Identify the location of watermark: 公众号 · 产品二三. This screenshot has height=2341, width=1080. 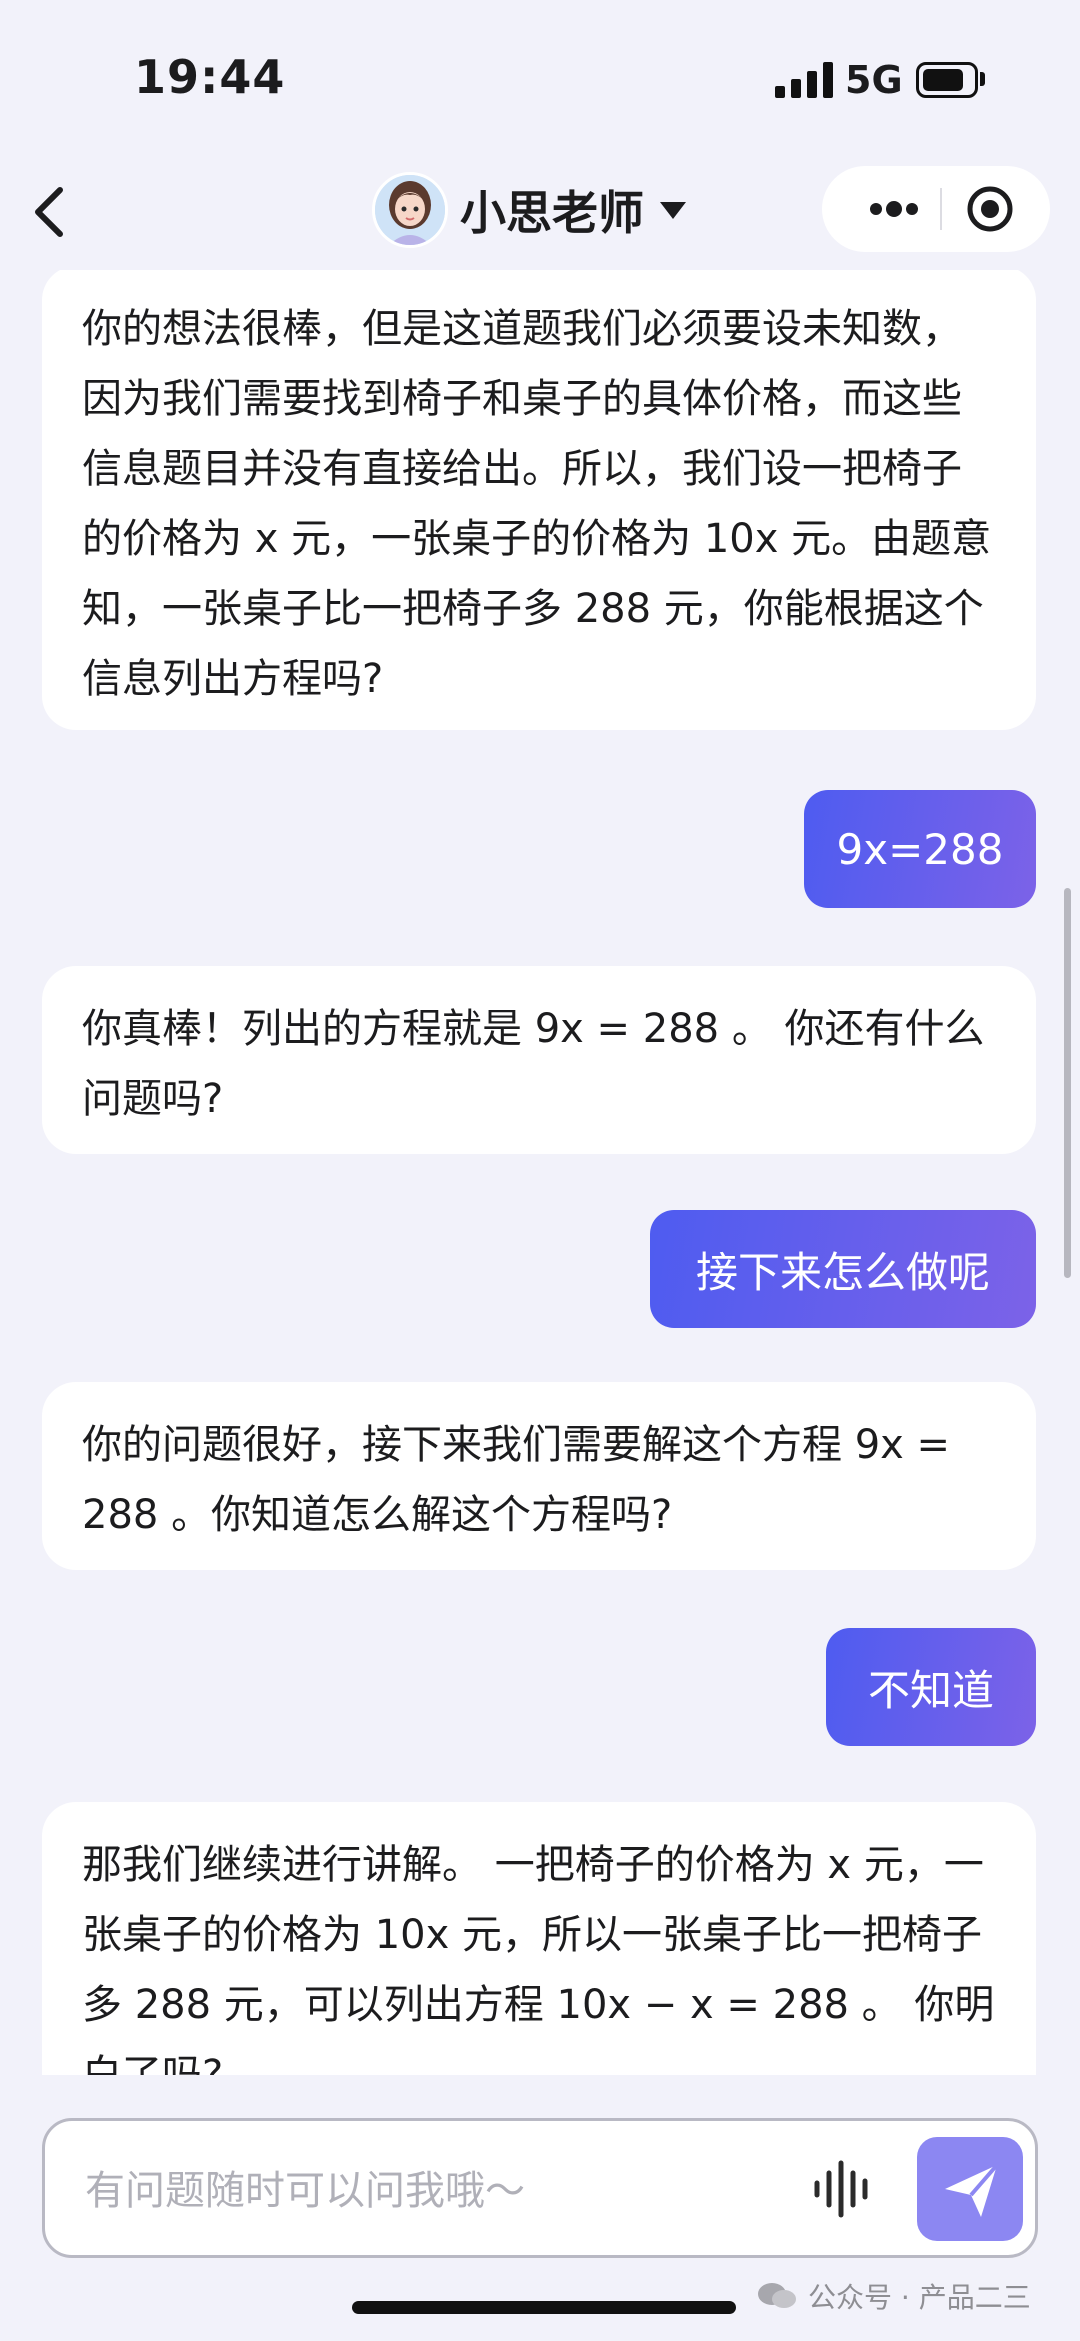
(893, 2296).